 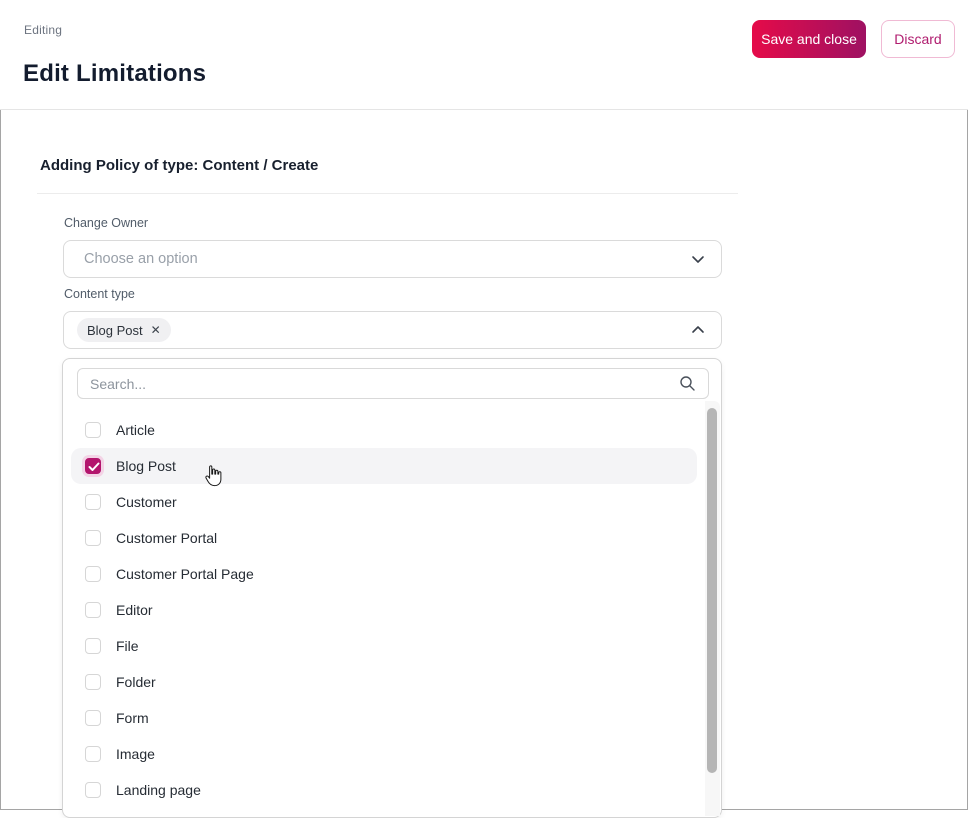 I want to click on content-type-label: Content type, so click(x=99, y=294).